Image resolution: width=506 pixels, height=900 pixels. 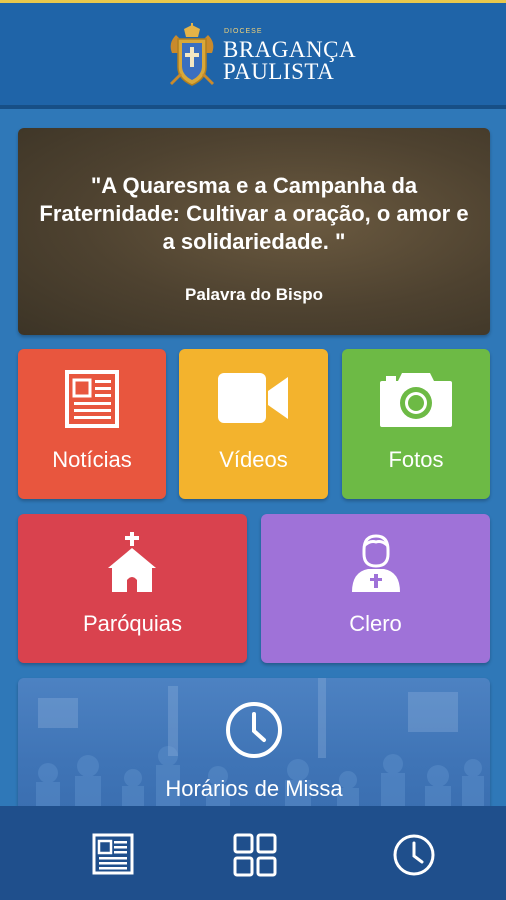 What do you see at coordinates (416, 459) in the screenshot?
I see `photos-tile-label: Fotos` at bounding box center [416, 459].